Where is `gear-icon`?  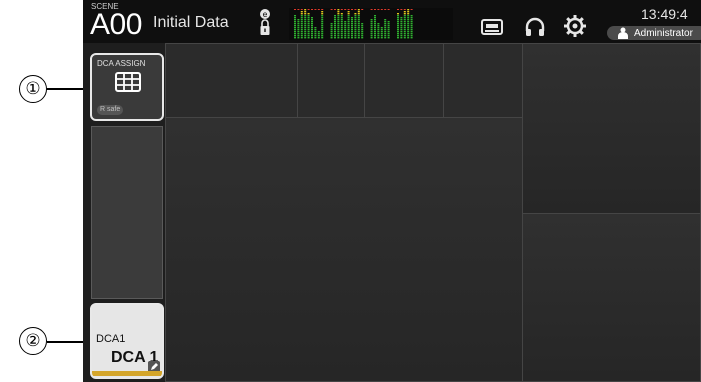
gear-icon is located at coordinates (575, 26).